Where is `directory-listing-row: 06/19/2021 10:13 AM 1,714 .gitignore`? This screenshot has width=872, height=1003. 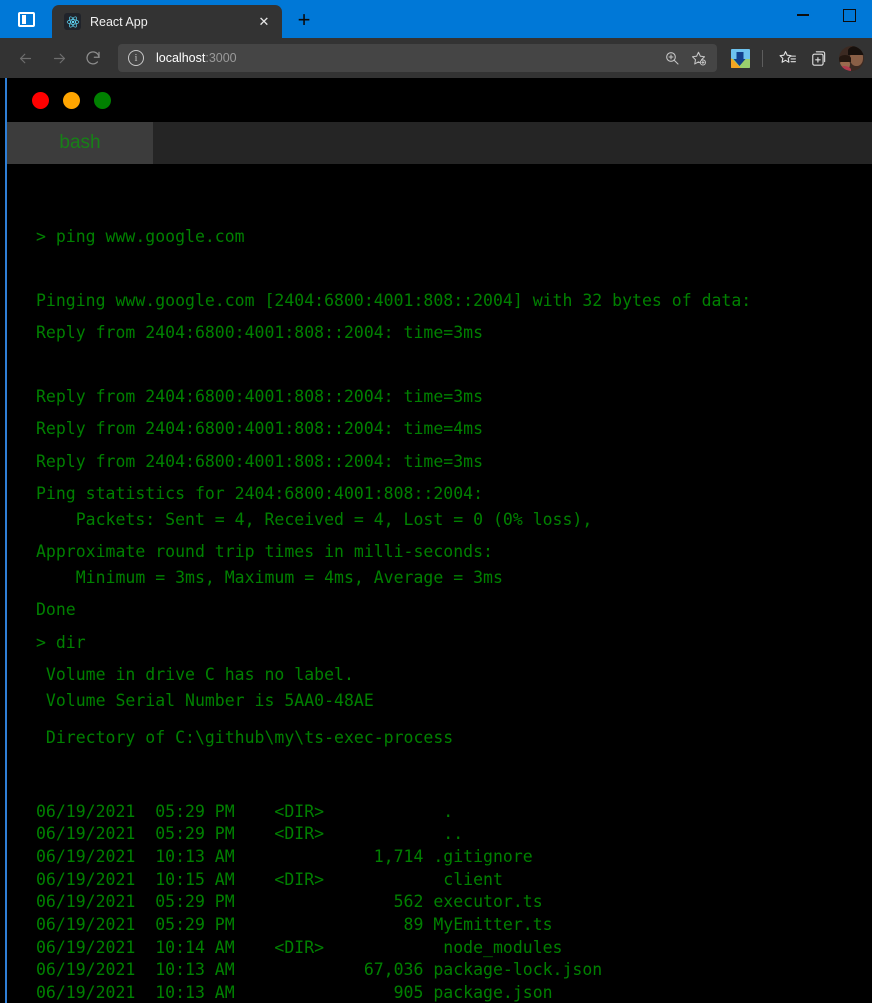 directory-listing-row: 06/19/2021 10:13 AM 1,714 .gitignore is located at coordinates (284, 856).